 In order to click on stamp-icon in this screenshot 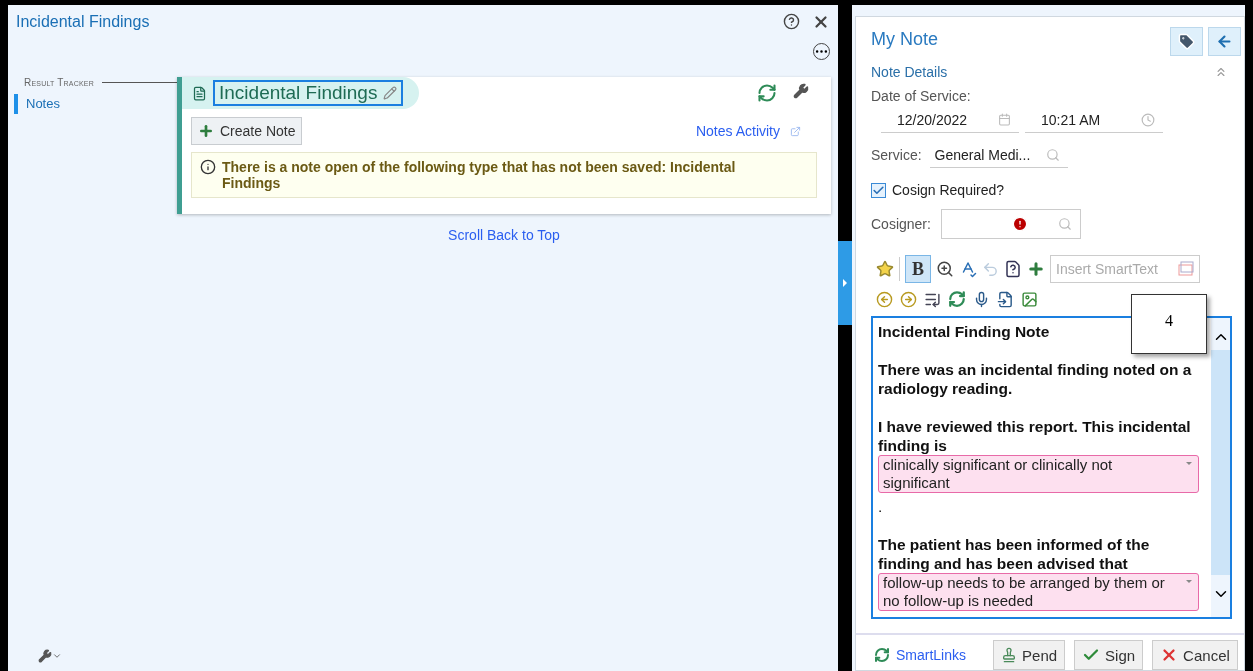, I will do `click(1009, 655)`.